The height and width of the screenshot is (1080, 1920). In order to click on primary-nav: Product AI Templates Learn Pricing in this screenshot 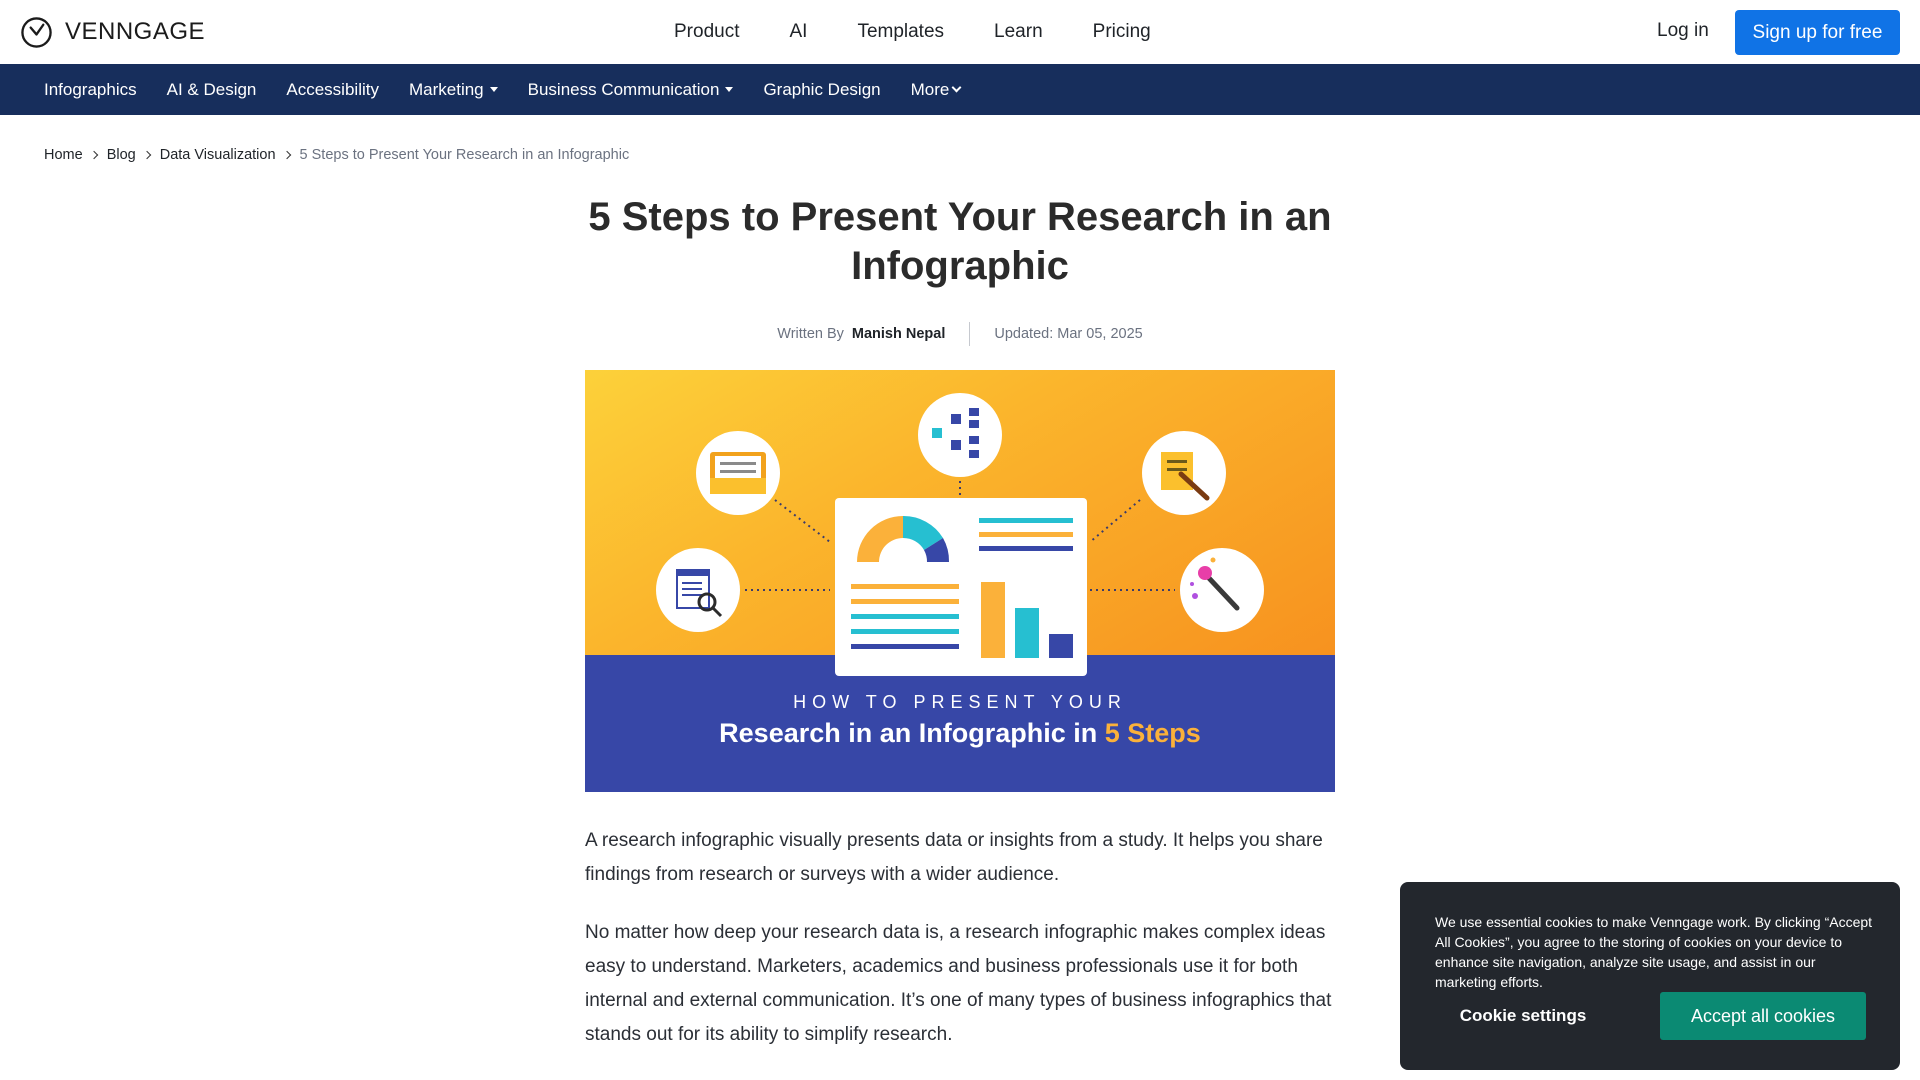, I will do `click(937, 32)`.